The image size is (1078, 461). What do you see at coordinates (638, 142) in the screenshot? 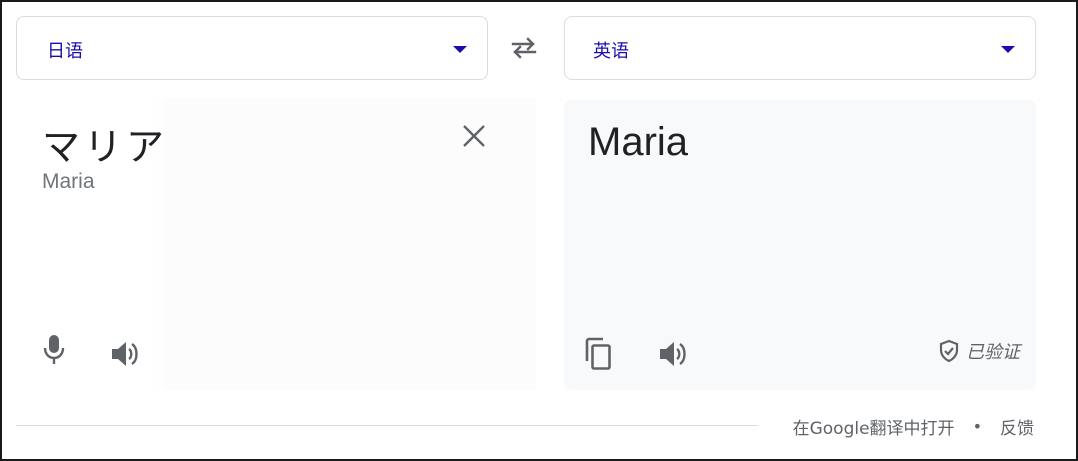
I see `translation-output: Maria` at bounding box center [638, 142].